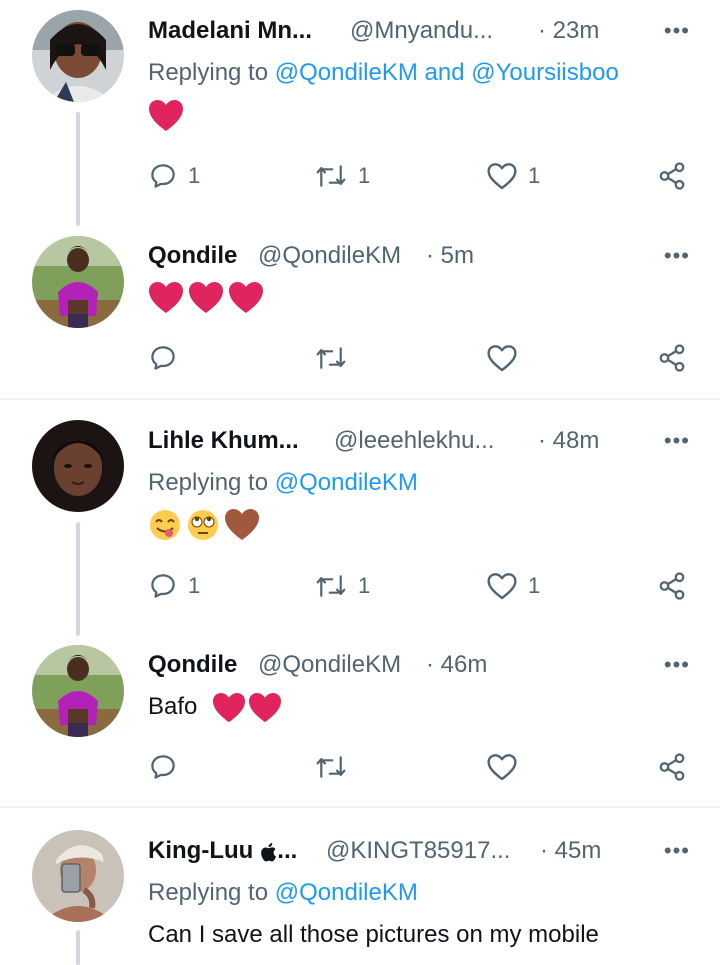 This screenshot has width=720, height=965. What do you see at coordinates (545, 72) in the screenshot?
I see `mention-link: @Yoursiisboo` at bounding box center [545, 72].